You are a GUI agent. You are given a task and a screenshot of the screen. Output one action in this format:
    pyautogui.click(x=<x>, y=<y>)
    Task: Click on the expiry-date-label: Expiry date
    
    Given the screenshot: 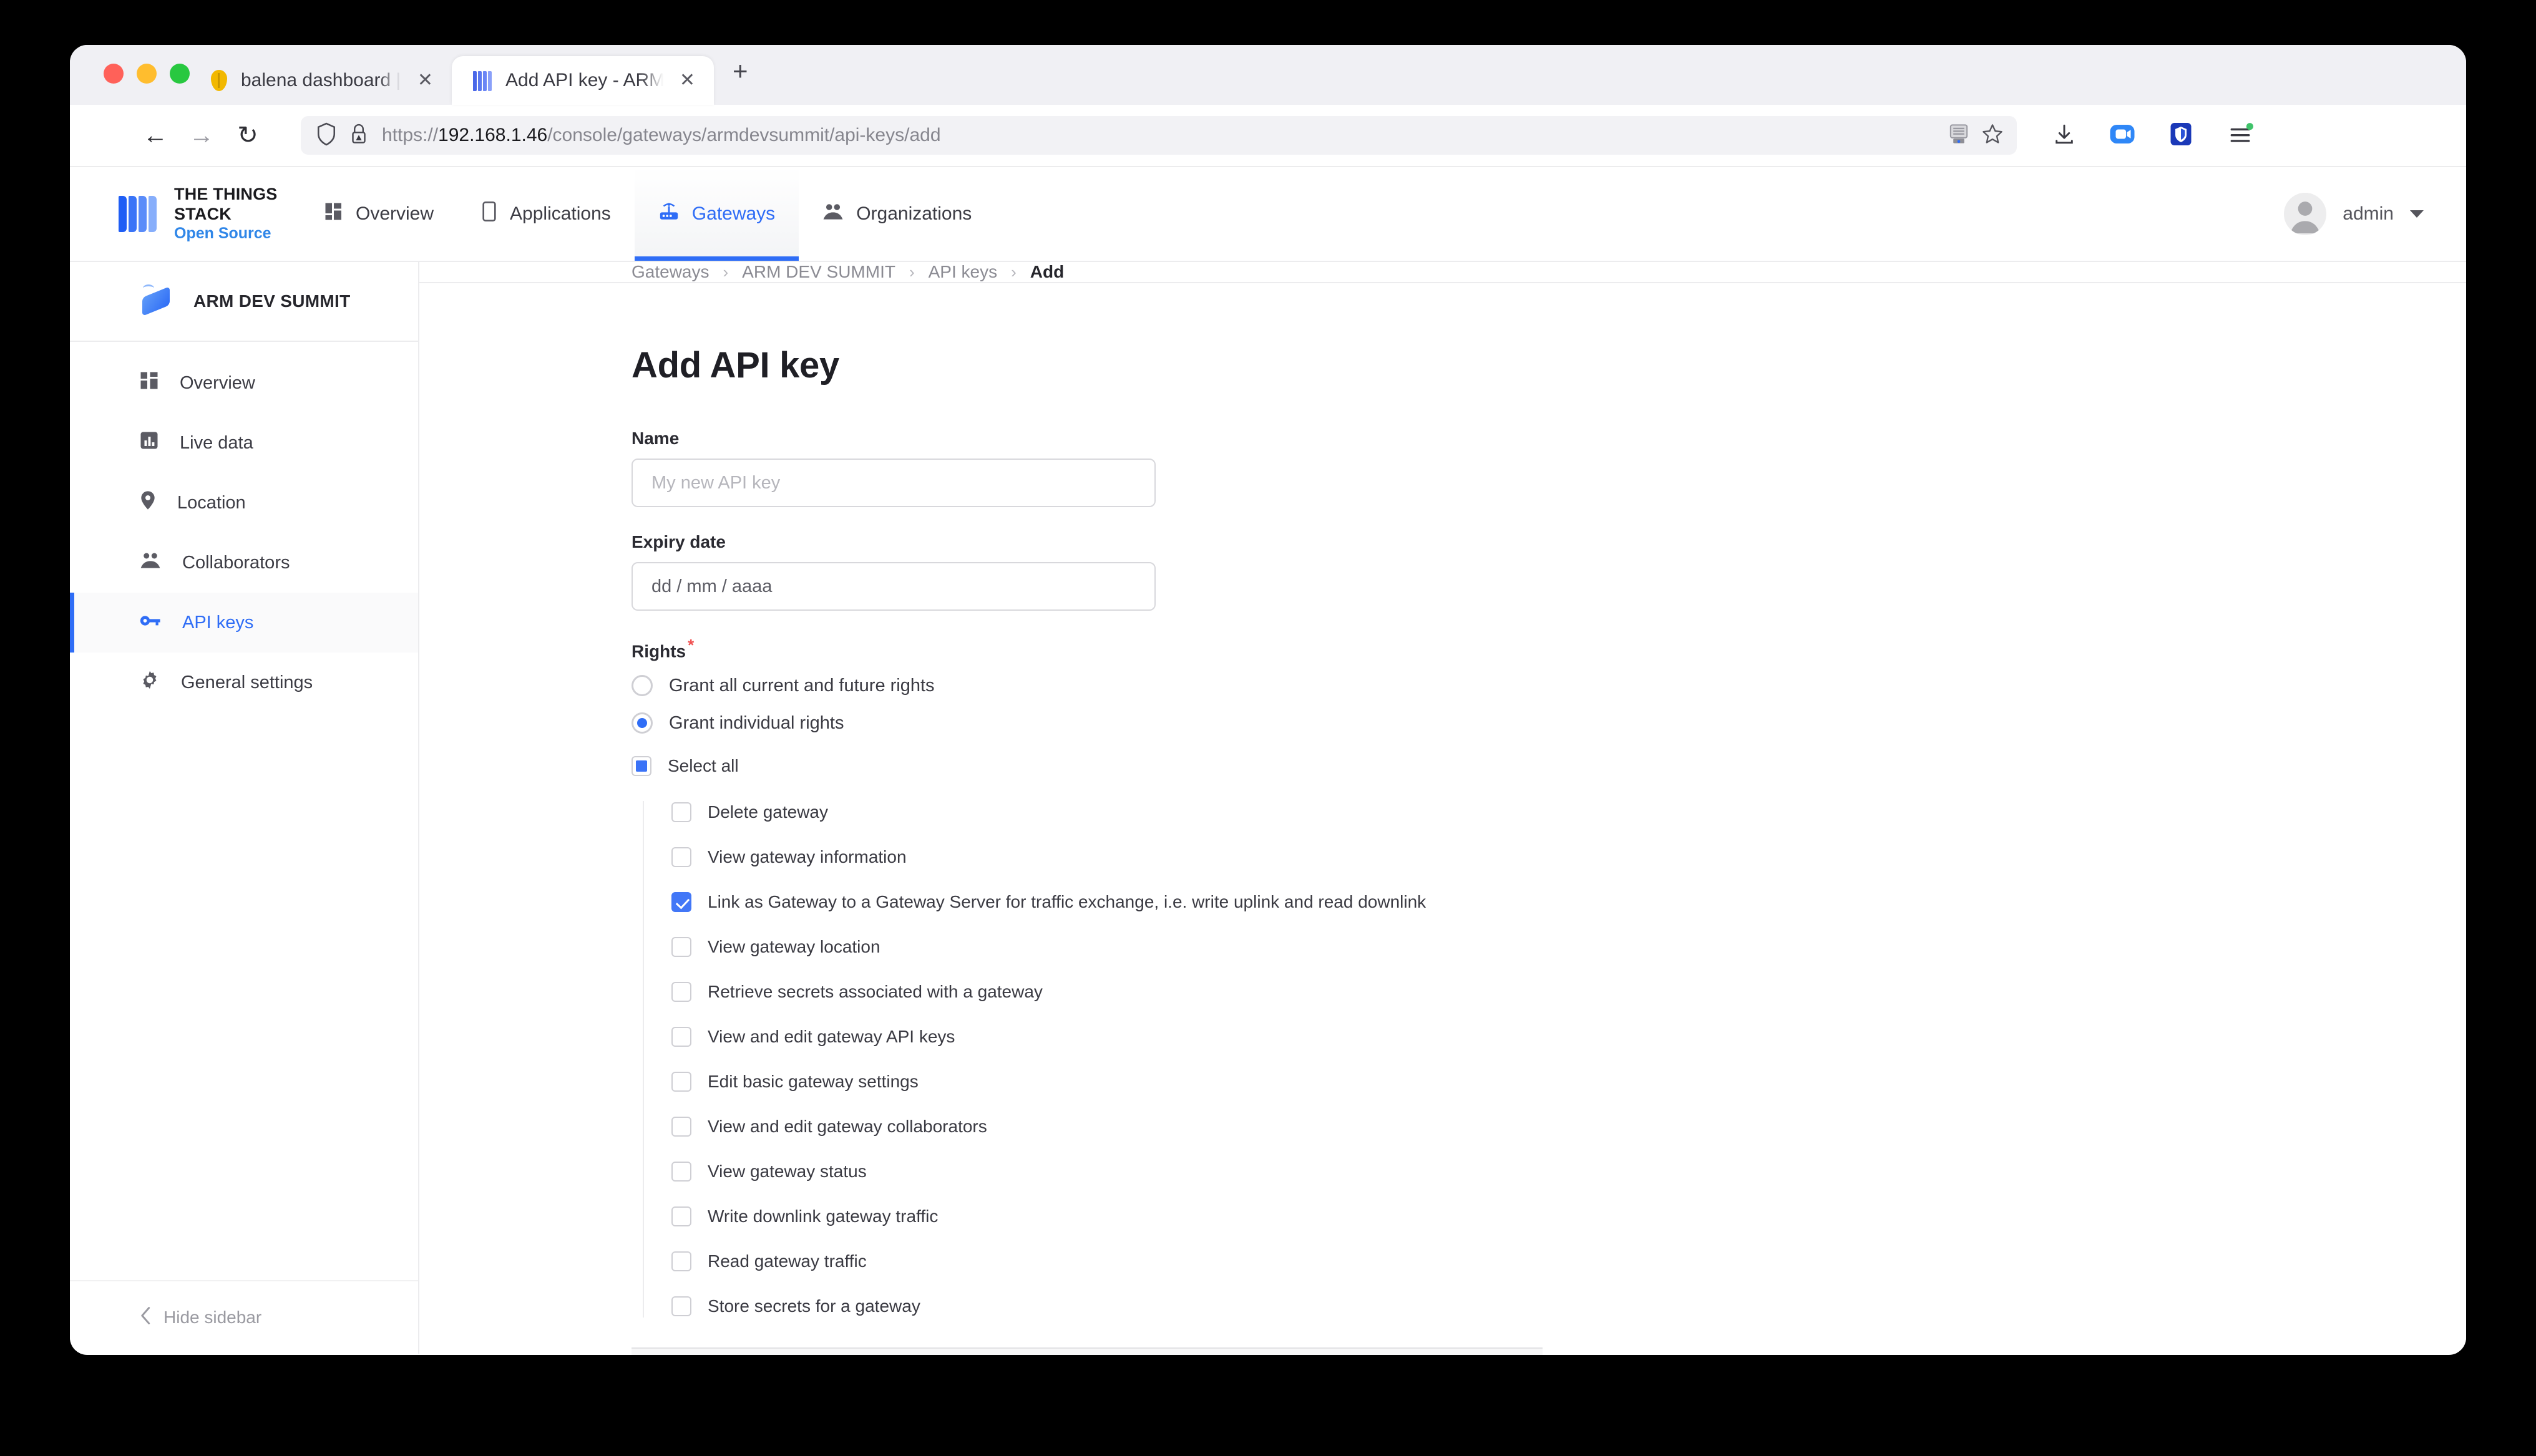 What is the action you would take?
    pyautogui.click(x=679, y=541)
    